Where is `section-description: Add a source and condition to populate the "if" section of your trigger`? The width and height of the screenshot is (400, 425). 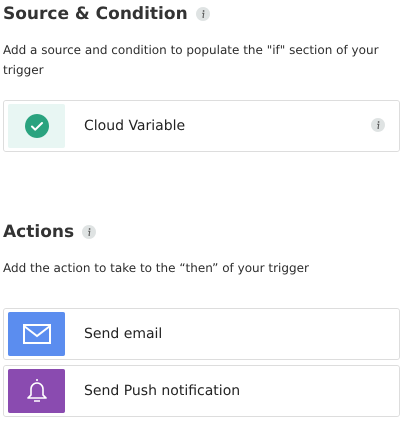
section-description: Add a source and condition to populate the "if" section of your trigger is located at coordinates (191, 60).